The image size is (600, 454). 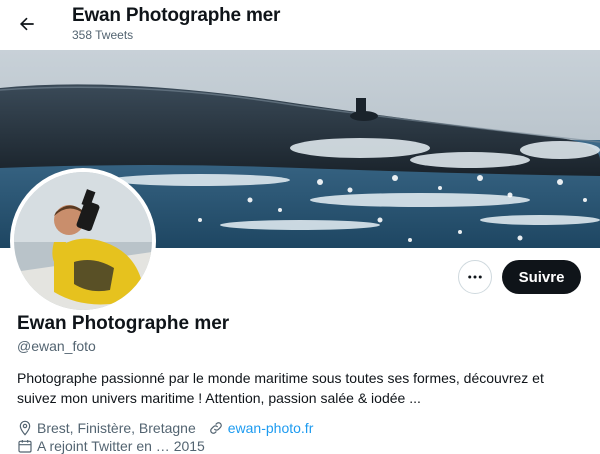 I want to click on avatar-photo, so click(x=83, y=241).